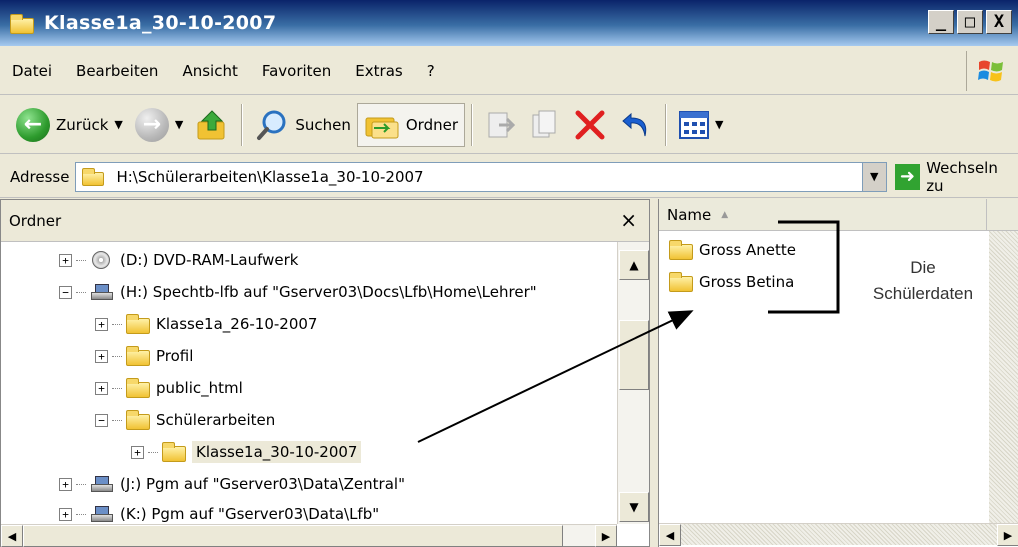 The width and height of the screenshot is (1018, 547). What do you see at coordinates (431, 71) in the screenshot?
I see `menu-help: ?` at bounding box center [431, 71].